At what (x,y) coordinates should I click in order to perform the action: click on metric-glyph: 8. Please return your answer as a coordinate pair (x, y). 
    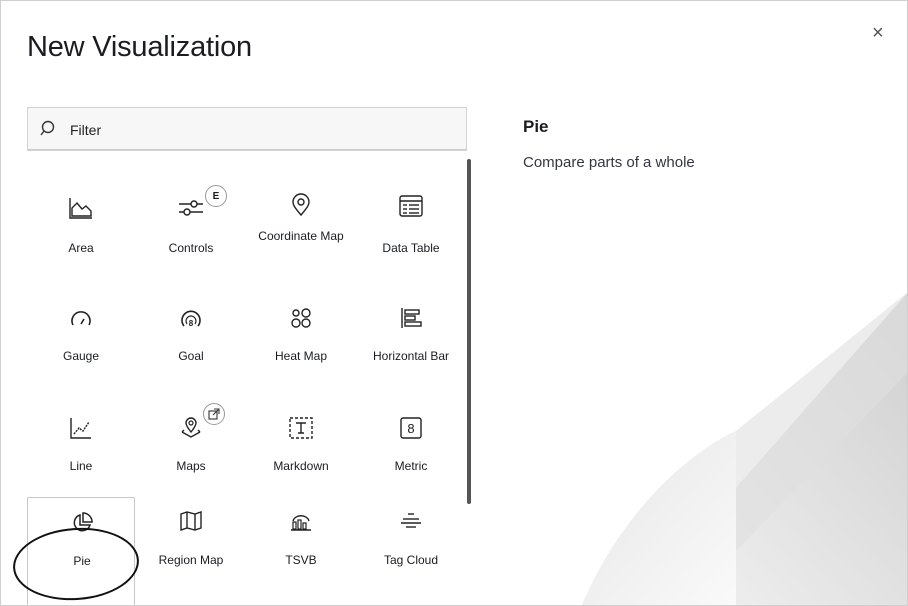
    Looking at the image, I should click on (410, 428).